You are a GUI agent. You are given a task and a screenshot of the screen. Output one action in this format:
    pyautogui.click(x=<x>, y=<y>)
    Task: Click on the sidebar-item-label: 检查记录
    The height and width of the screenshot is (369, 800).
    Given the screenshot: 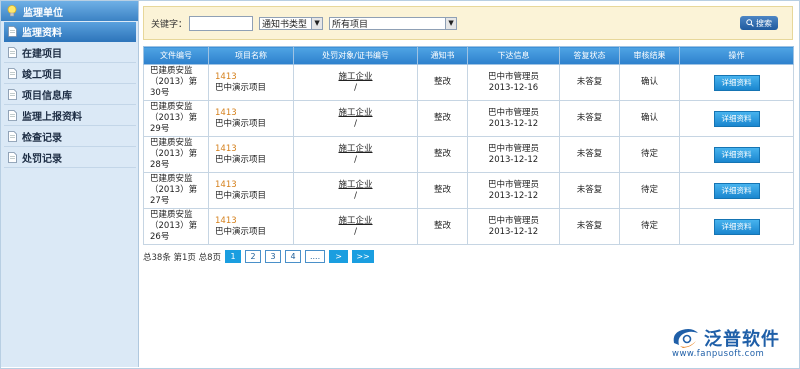 What is the action you would take?
    pyautogui.click(x=42, y=138)
    